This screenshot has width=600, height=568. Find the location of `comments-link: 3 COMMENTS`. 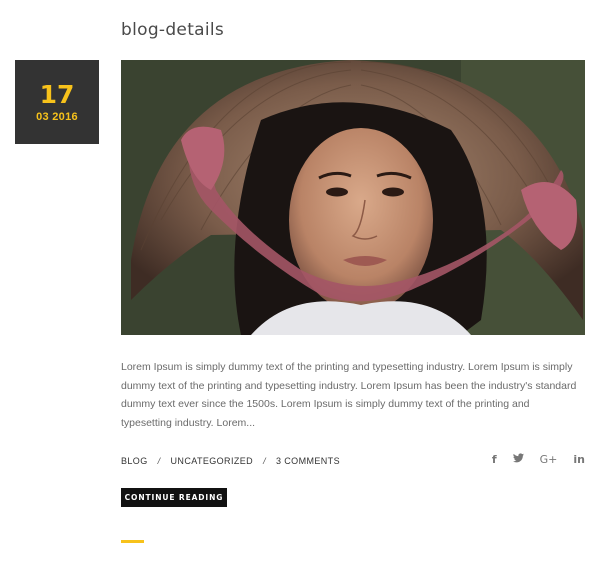

comments-link: 3 COMMENTS is located at coordinates (308, 461).